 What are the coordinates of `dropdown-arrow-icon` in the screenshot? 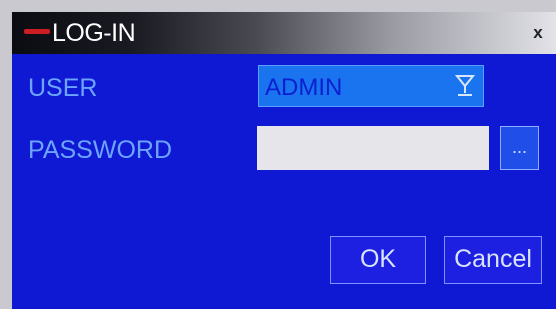 It's located at (465, 86).